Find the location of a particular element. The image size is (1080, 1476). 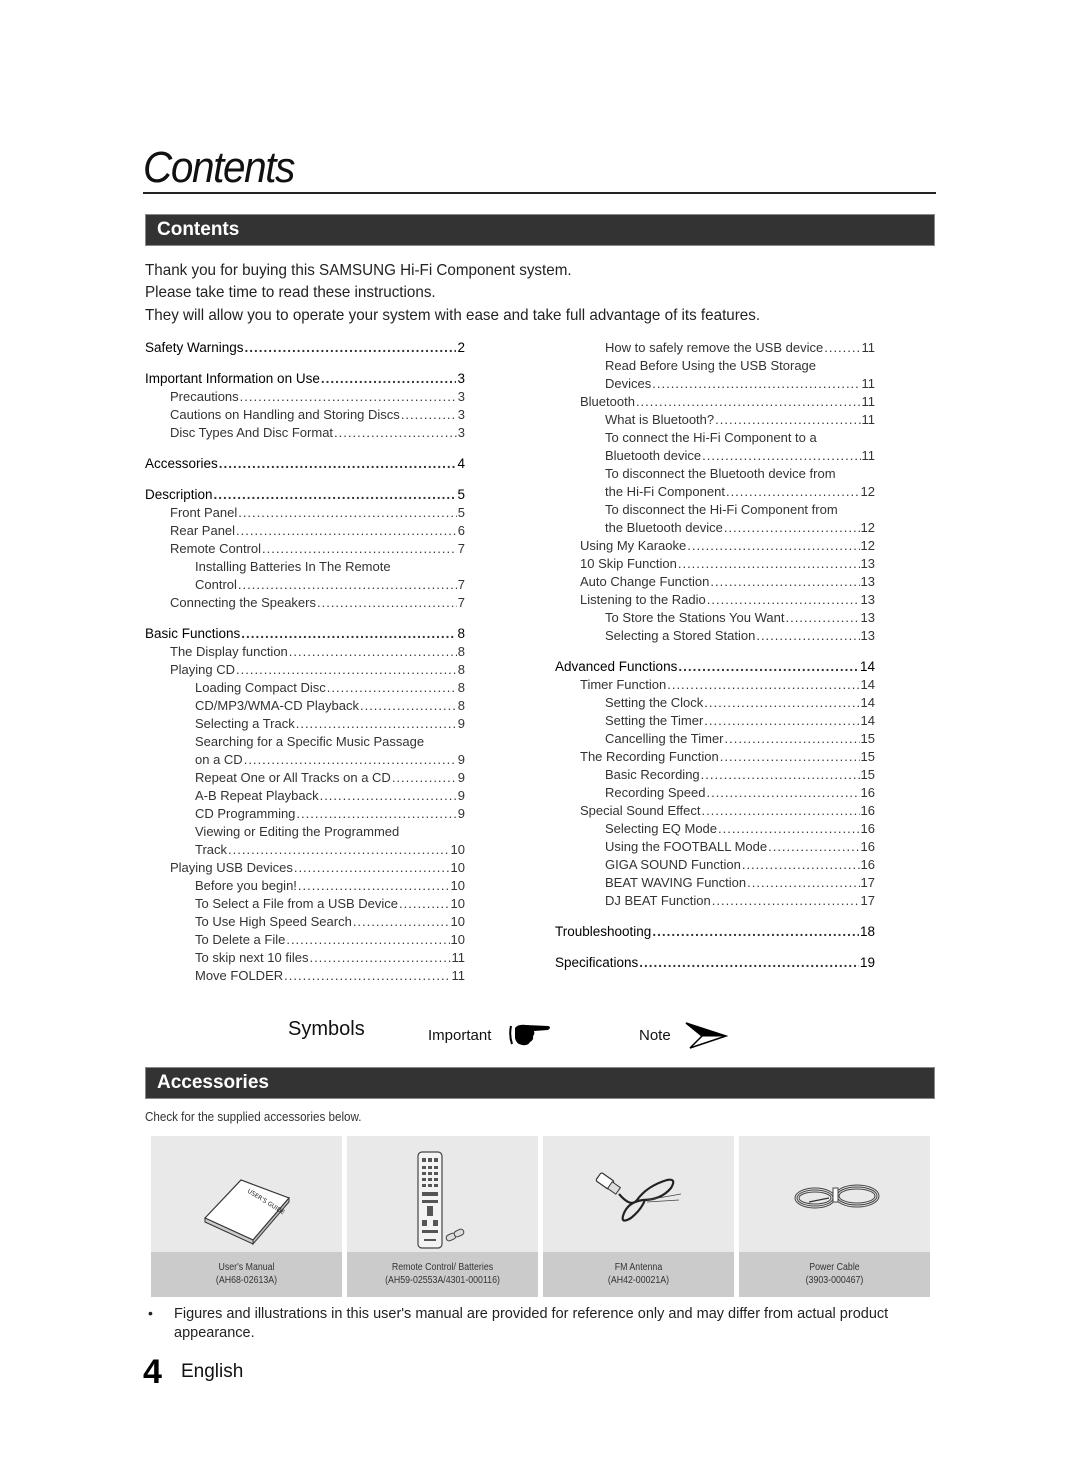

toc-entry: Installing Batteries In The Remote is located at coordinates (330, 567).